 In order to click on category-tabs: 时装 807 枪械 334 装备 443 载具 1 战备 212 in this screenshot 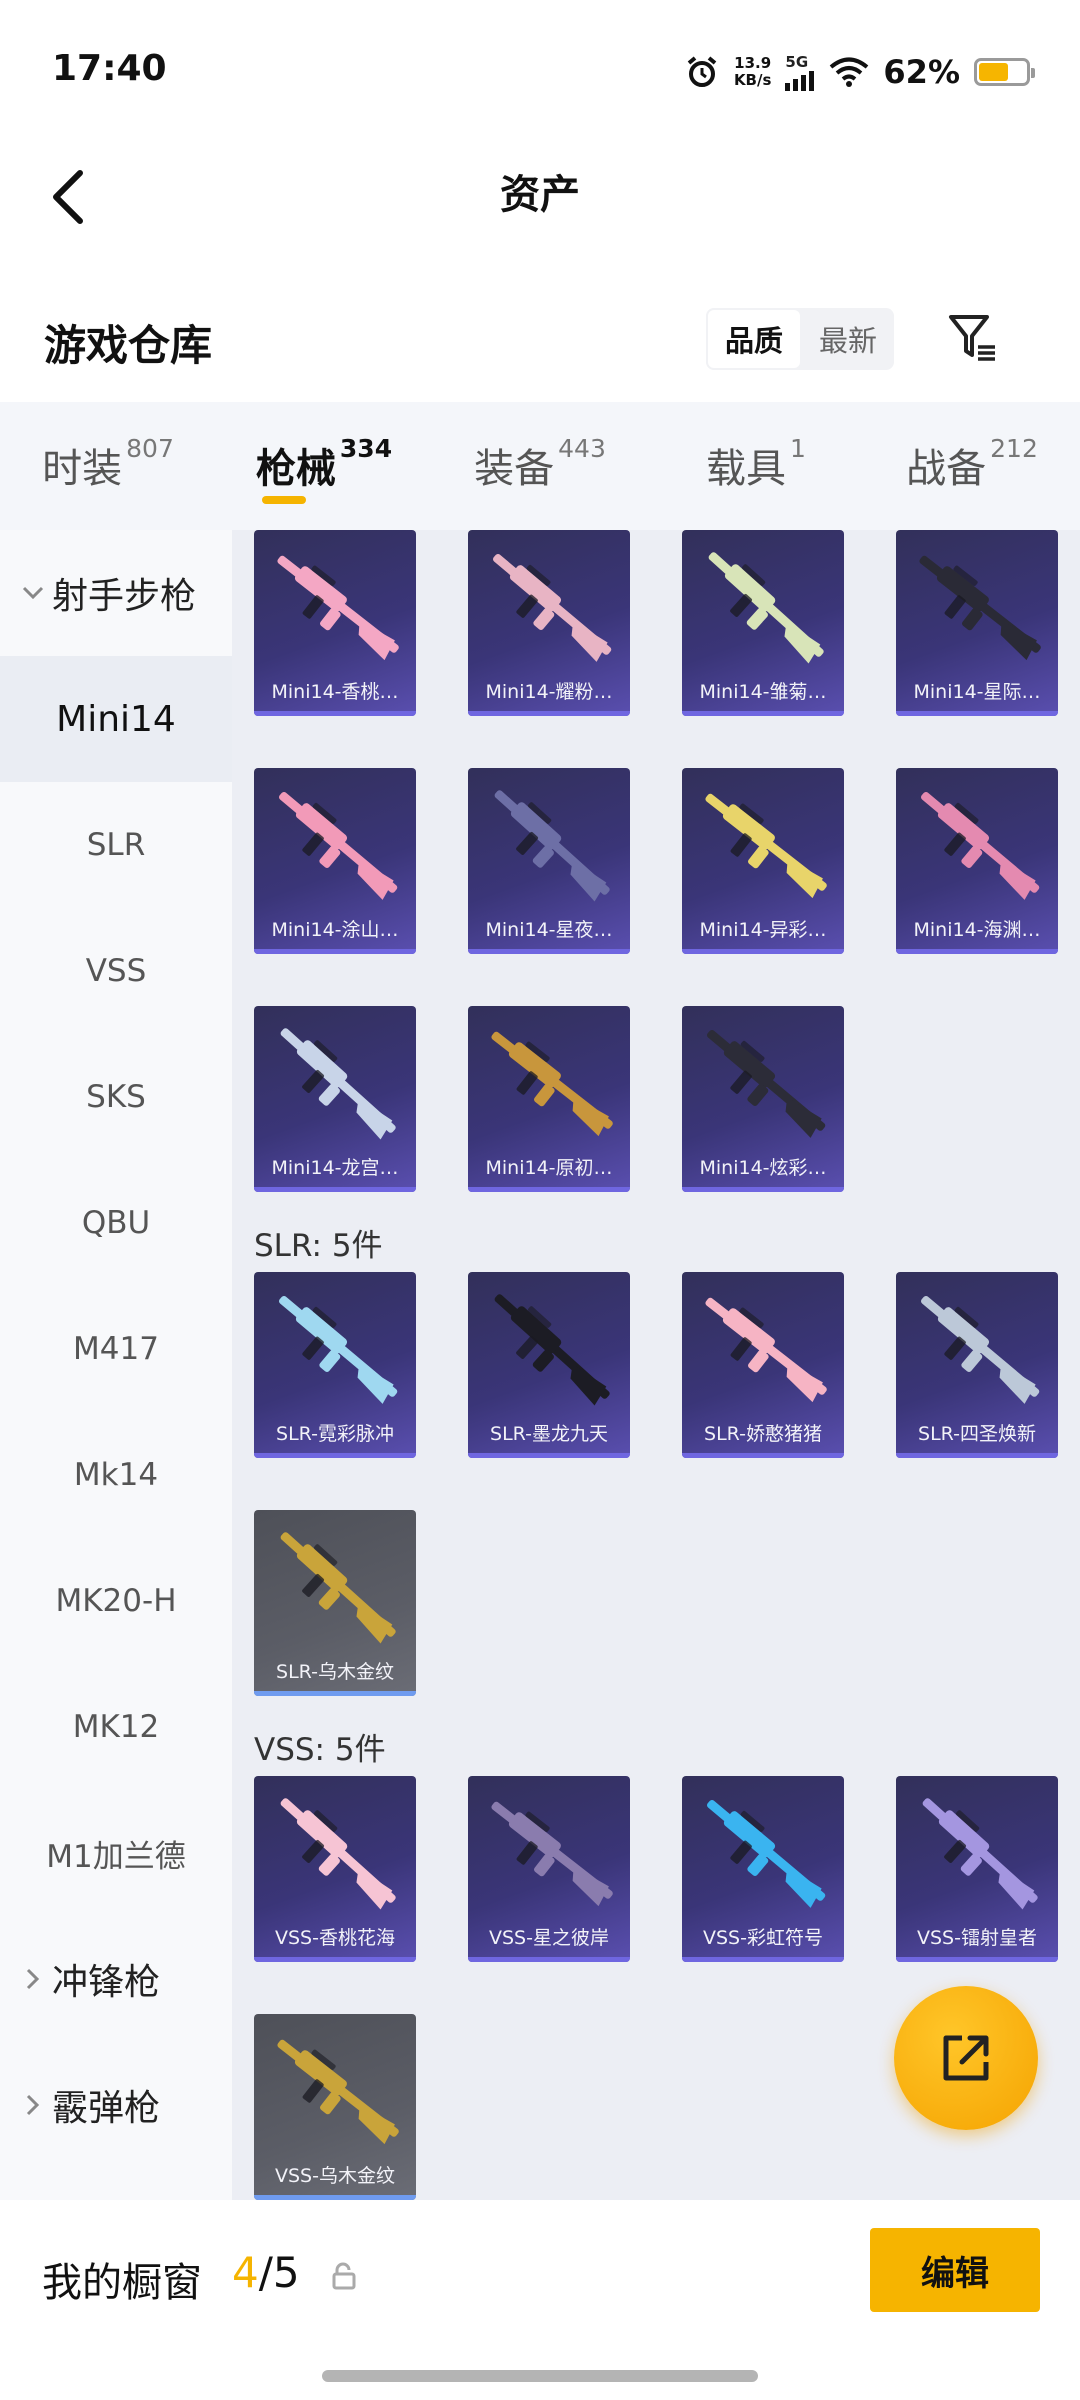, I will do `click(540, 466)`.